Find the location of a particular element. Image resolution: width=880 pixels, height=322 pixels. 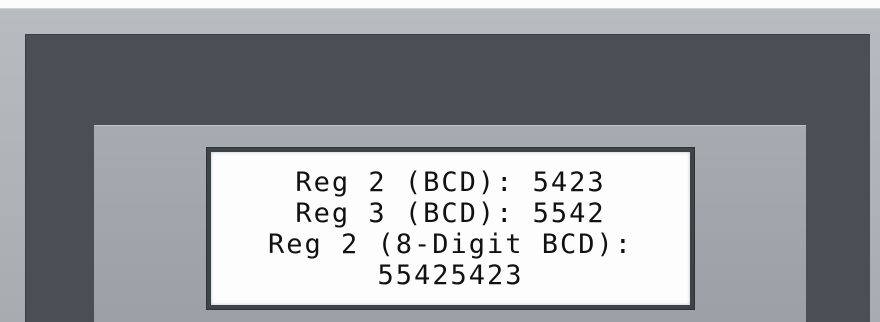

lcd-line-4: 55425423 is located at coordinates (450, 275).